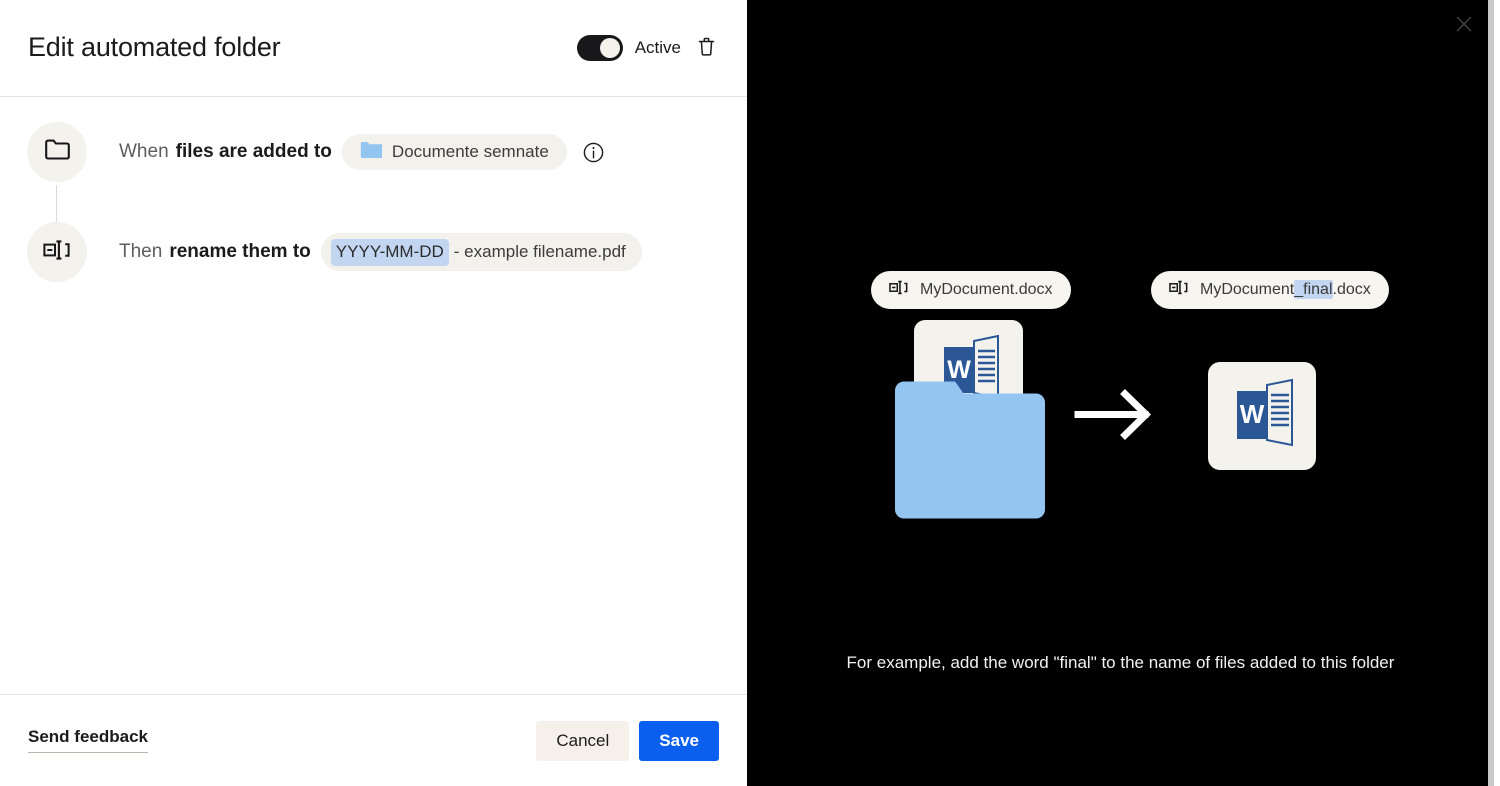  I want to click on page-title: Edit automated folder, so click(154, 47).